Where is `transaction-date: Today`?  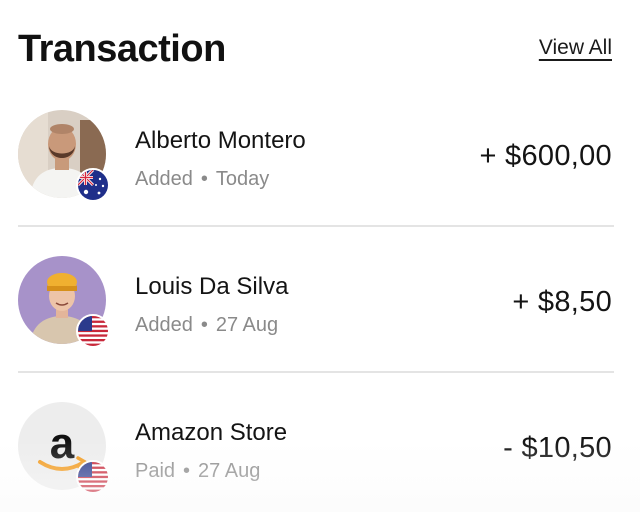
transaction-date: Today is located at coordinates (242, 179).